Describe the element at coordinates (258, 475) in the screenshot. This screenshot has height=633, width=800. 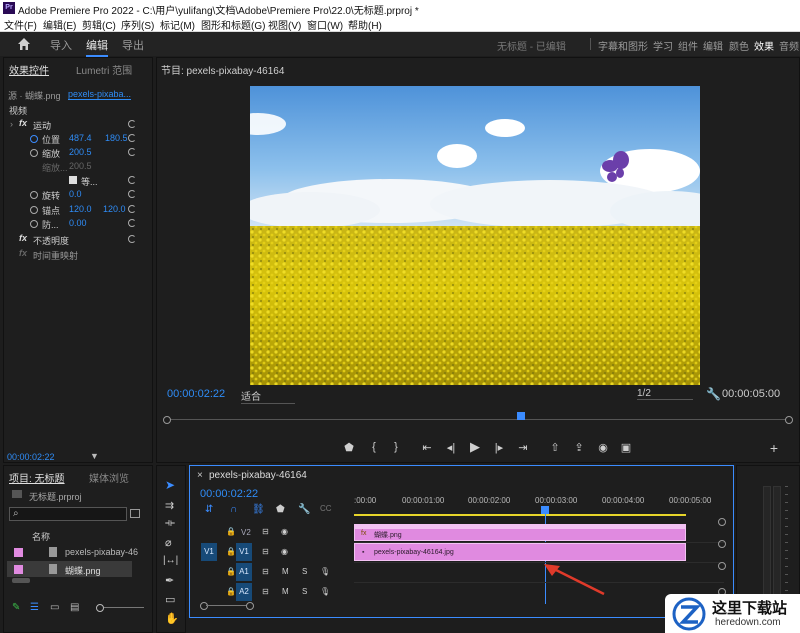
I see `timeline-sequence-tab: pexels-pixabay-46164` at that location.